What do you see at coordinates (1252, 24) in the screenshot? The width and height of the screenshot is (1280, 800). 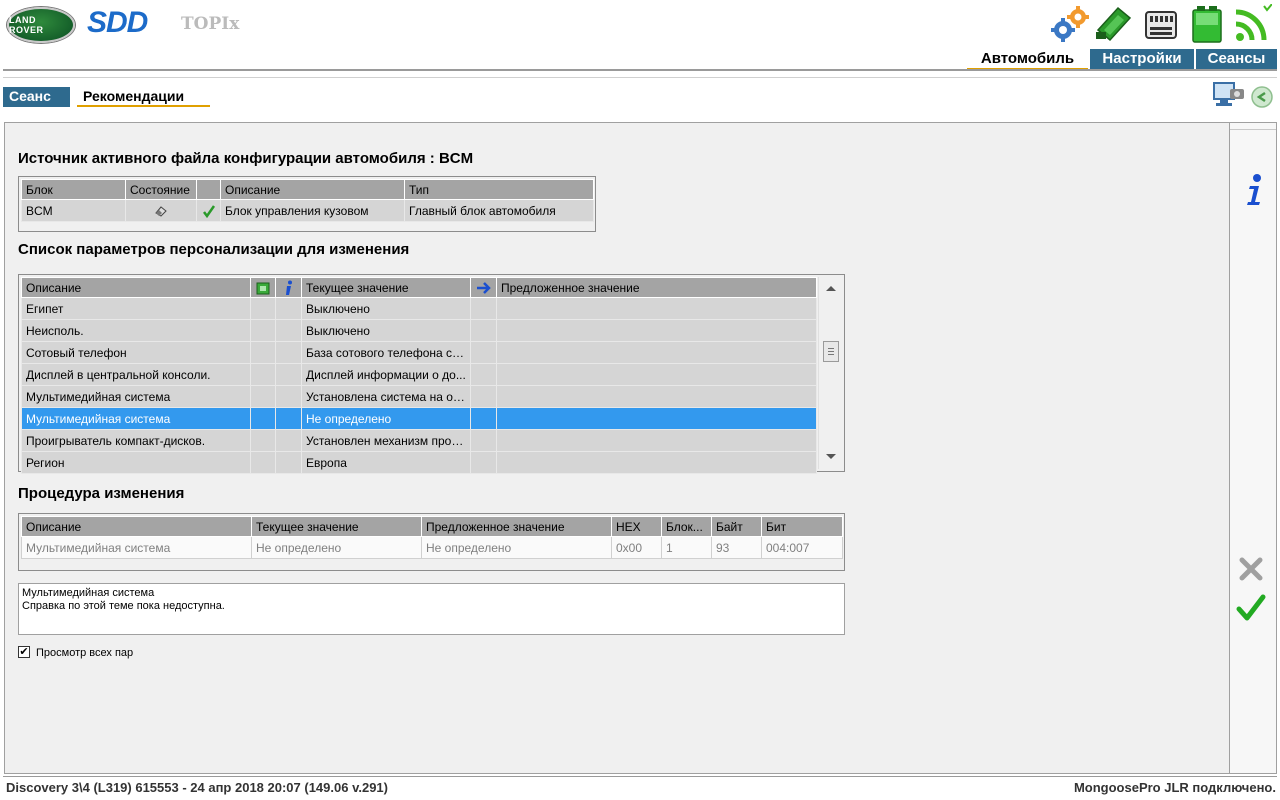 I see `wireless-signal-icon` at bounding box center [1252, 24].